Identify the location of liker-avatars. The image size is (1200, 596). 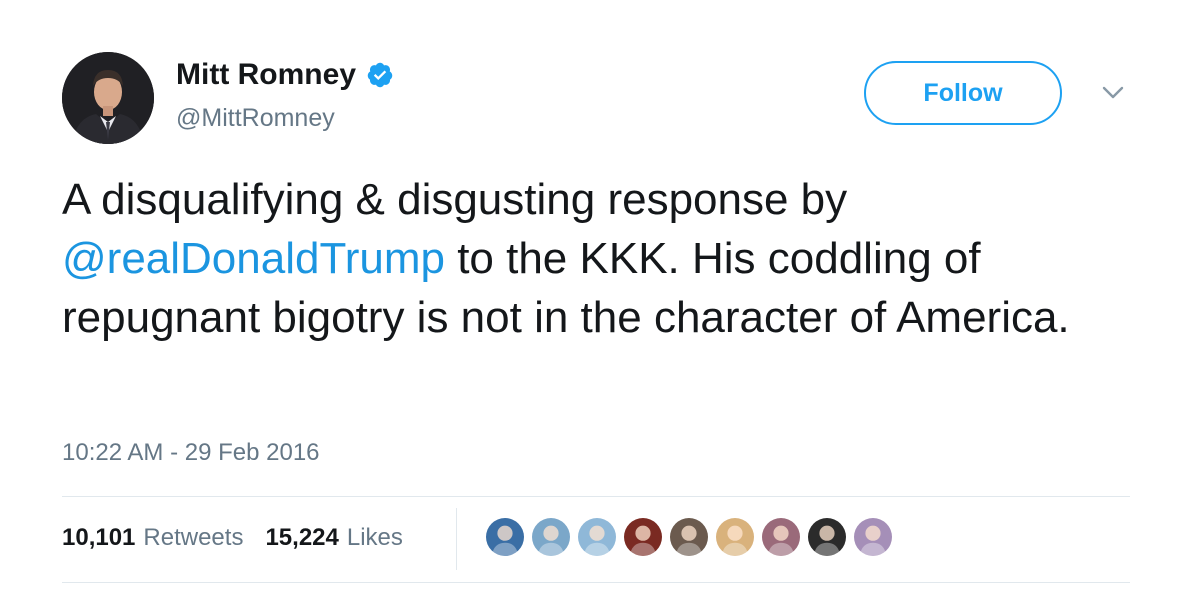
(689, 537).